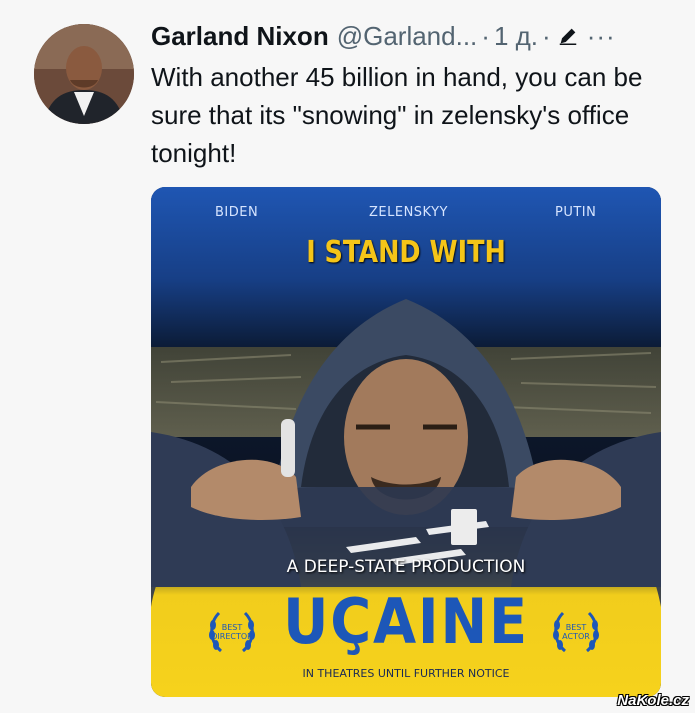  I want to click on tweet-header: Garland Nixon @Garland... · 1 д. · ···, so click(383, 36).